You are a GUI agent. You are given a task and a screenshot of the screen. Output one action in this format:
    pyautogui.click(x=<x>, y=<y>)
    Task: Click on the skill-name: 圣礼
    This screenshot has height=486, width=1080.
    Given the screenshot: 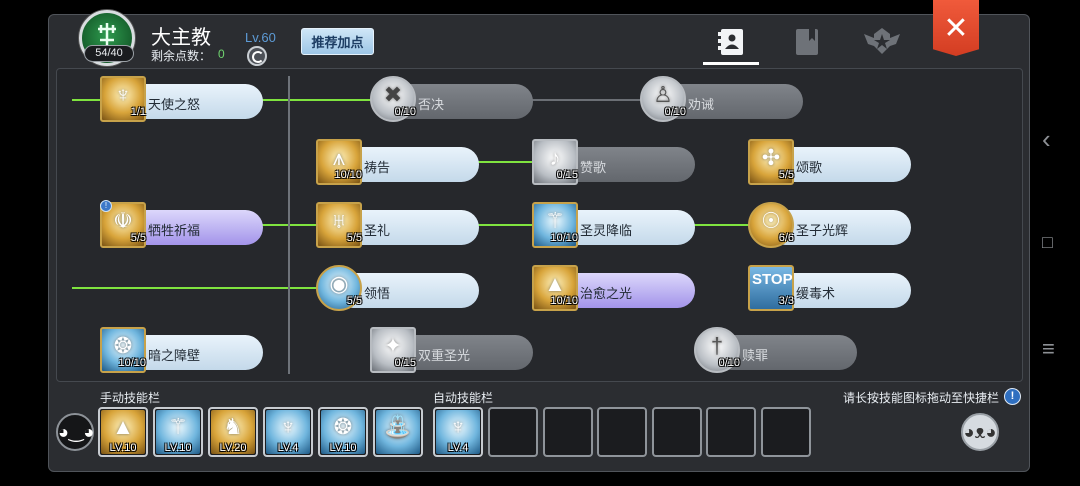 What is the action you would take?
    pyautogui.click(x=377, y=230)
    